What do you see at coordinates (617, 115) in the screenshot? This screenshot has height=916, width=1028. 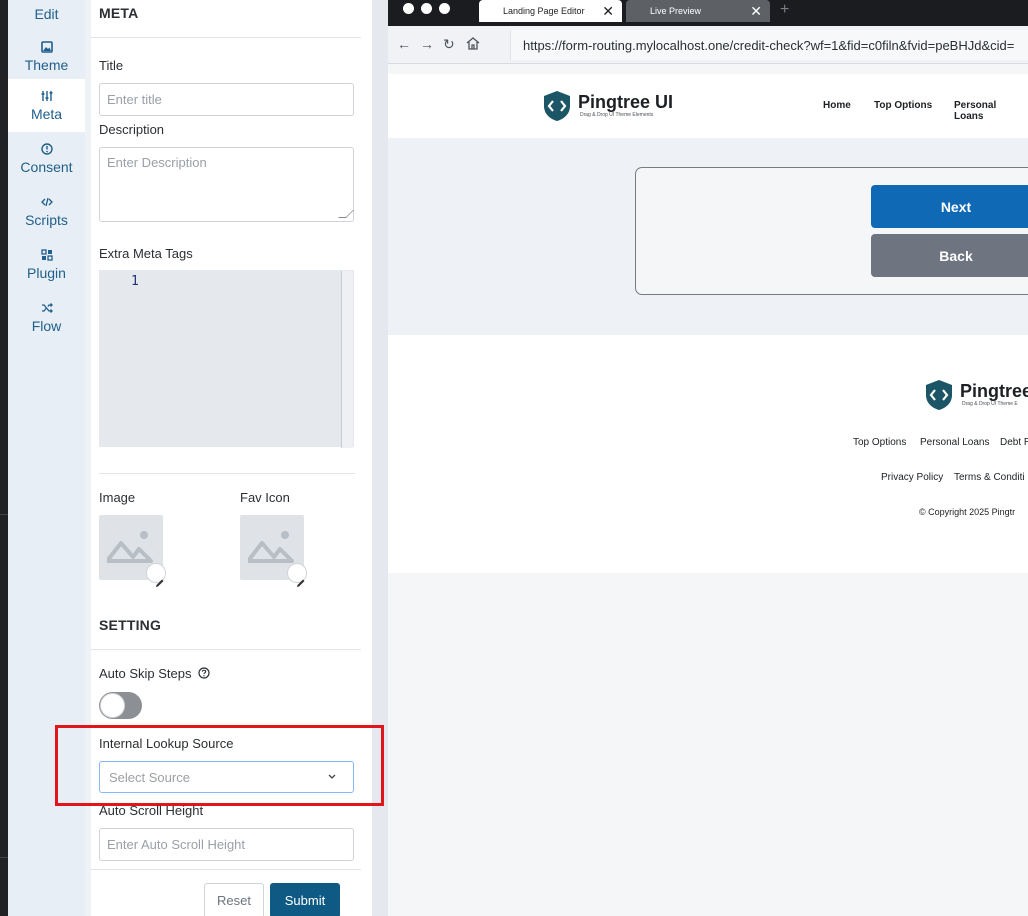 I see `logo-tagline: Drag & Drop UI Theme Elements` at bounding box center [617, 115].